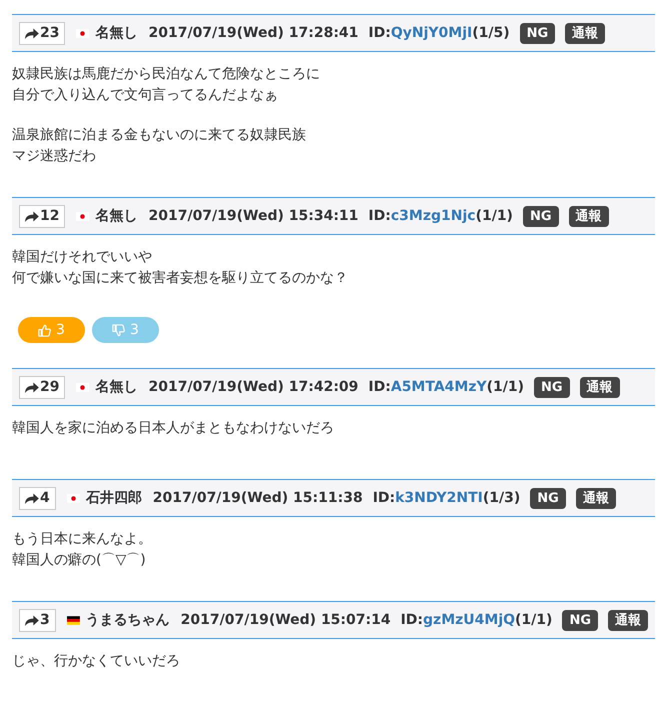 Image resolution: width=666 pixels, height=702 pixels. Describe the element at coordinates (501, 498) in the screenshot. I see `post-count: (1/3)` at that location.